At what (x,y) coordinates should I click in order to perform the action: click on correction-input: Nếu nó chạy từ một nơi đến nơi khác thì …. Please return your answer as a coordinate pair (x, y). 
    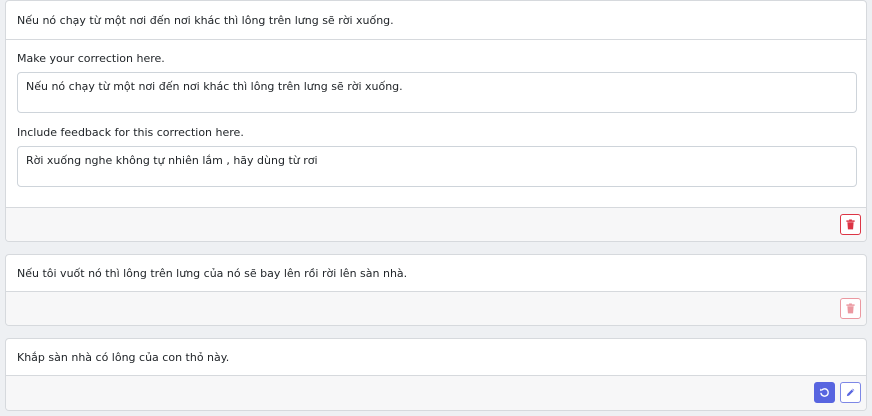
    Looking at the image, I should click on (437, 92).